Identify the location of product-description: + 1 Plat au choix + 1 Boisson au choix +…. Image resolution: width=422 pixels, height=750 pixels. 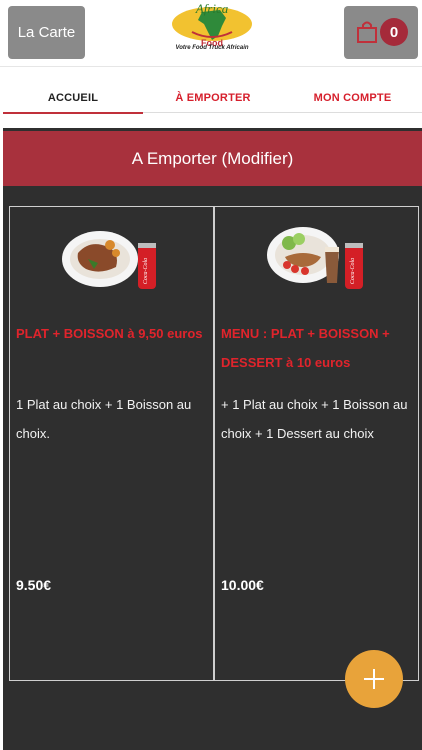
(314, 419).